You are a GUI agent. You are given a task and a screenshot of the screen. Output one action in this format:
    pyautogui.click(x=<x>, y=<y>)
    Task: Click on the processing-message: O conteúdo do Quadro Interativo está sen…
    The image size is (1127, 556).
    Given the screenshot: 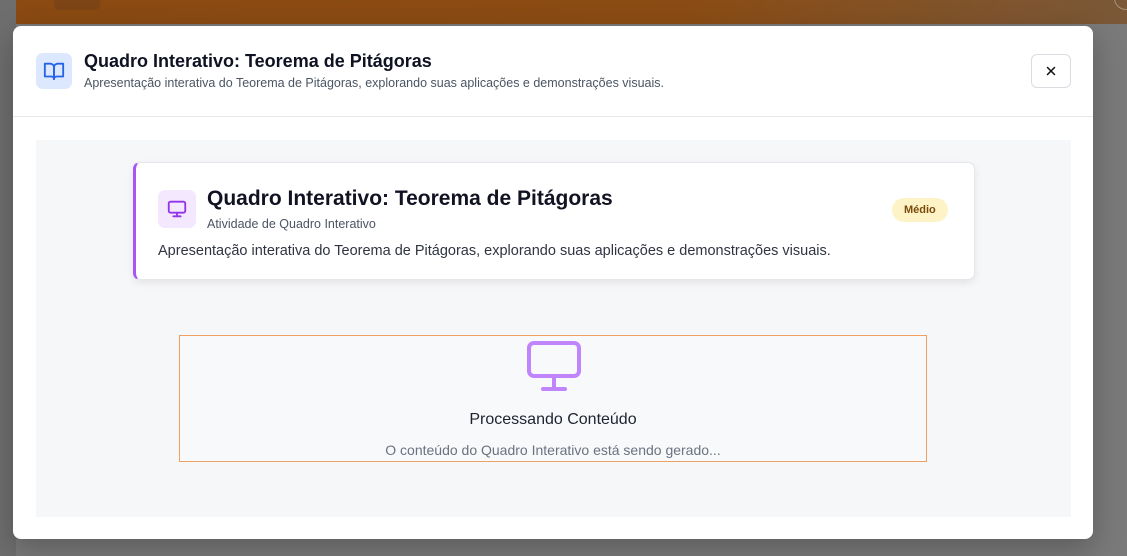 What is the action you would take?
    pyautogui.click(x=553, y=450)
    